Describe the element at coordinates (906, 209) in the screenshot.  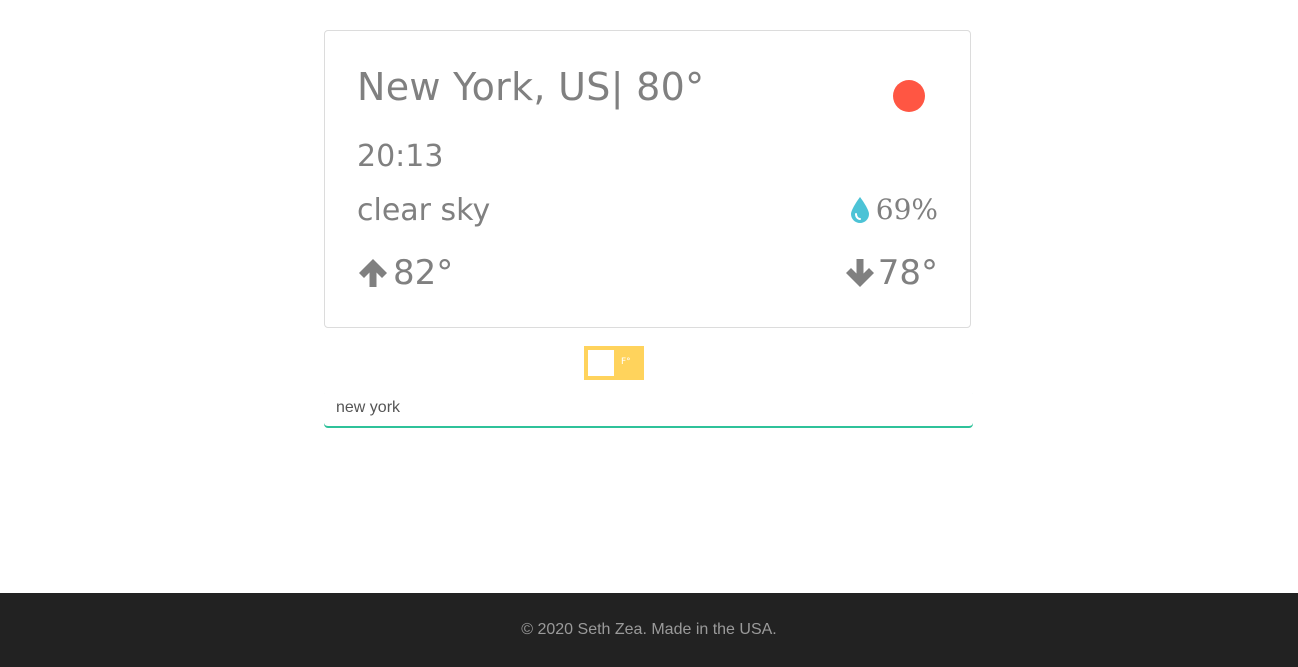
I see `humidity-value: 69%` at that location.